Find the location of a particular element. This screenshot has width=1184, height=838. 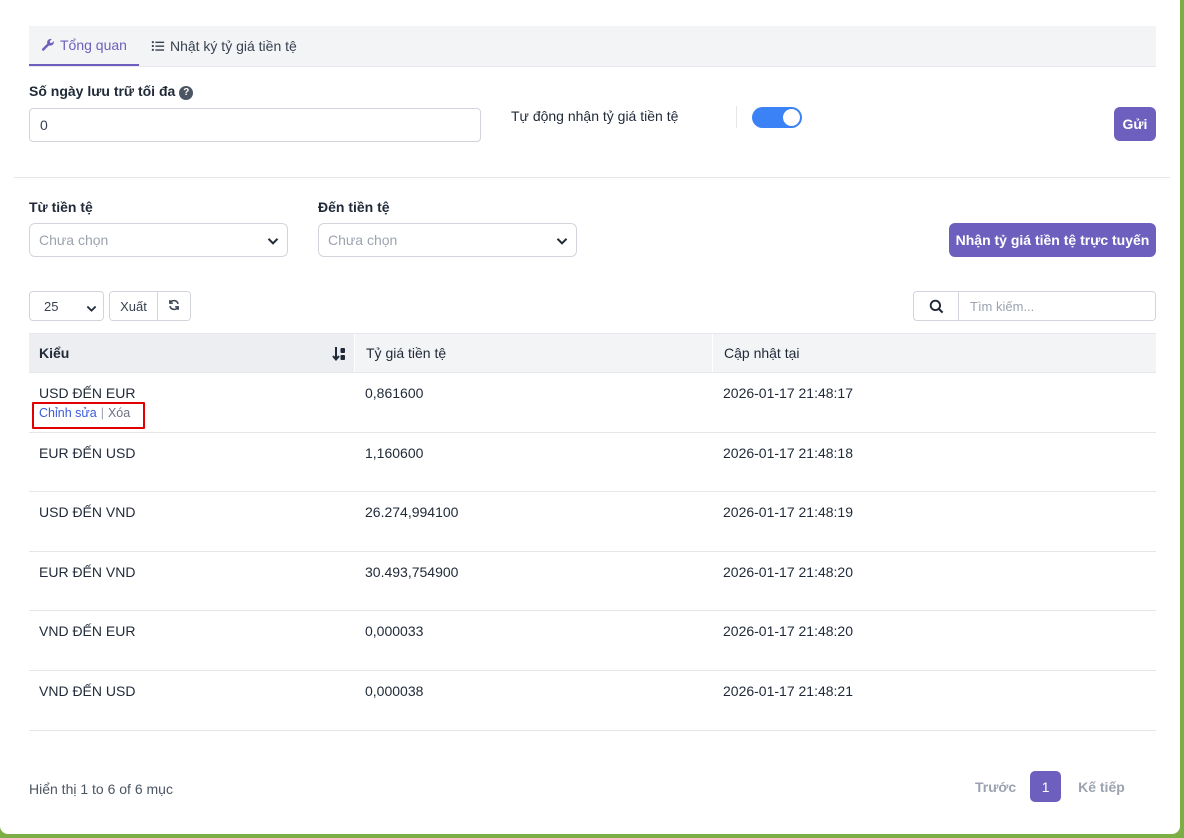

cell-rate: 0,000033 is located at coordinates (394, 631).